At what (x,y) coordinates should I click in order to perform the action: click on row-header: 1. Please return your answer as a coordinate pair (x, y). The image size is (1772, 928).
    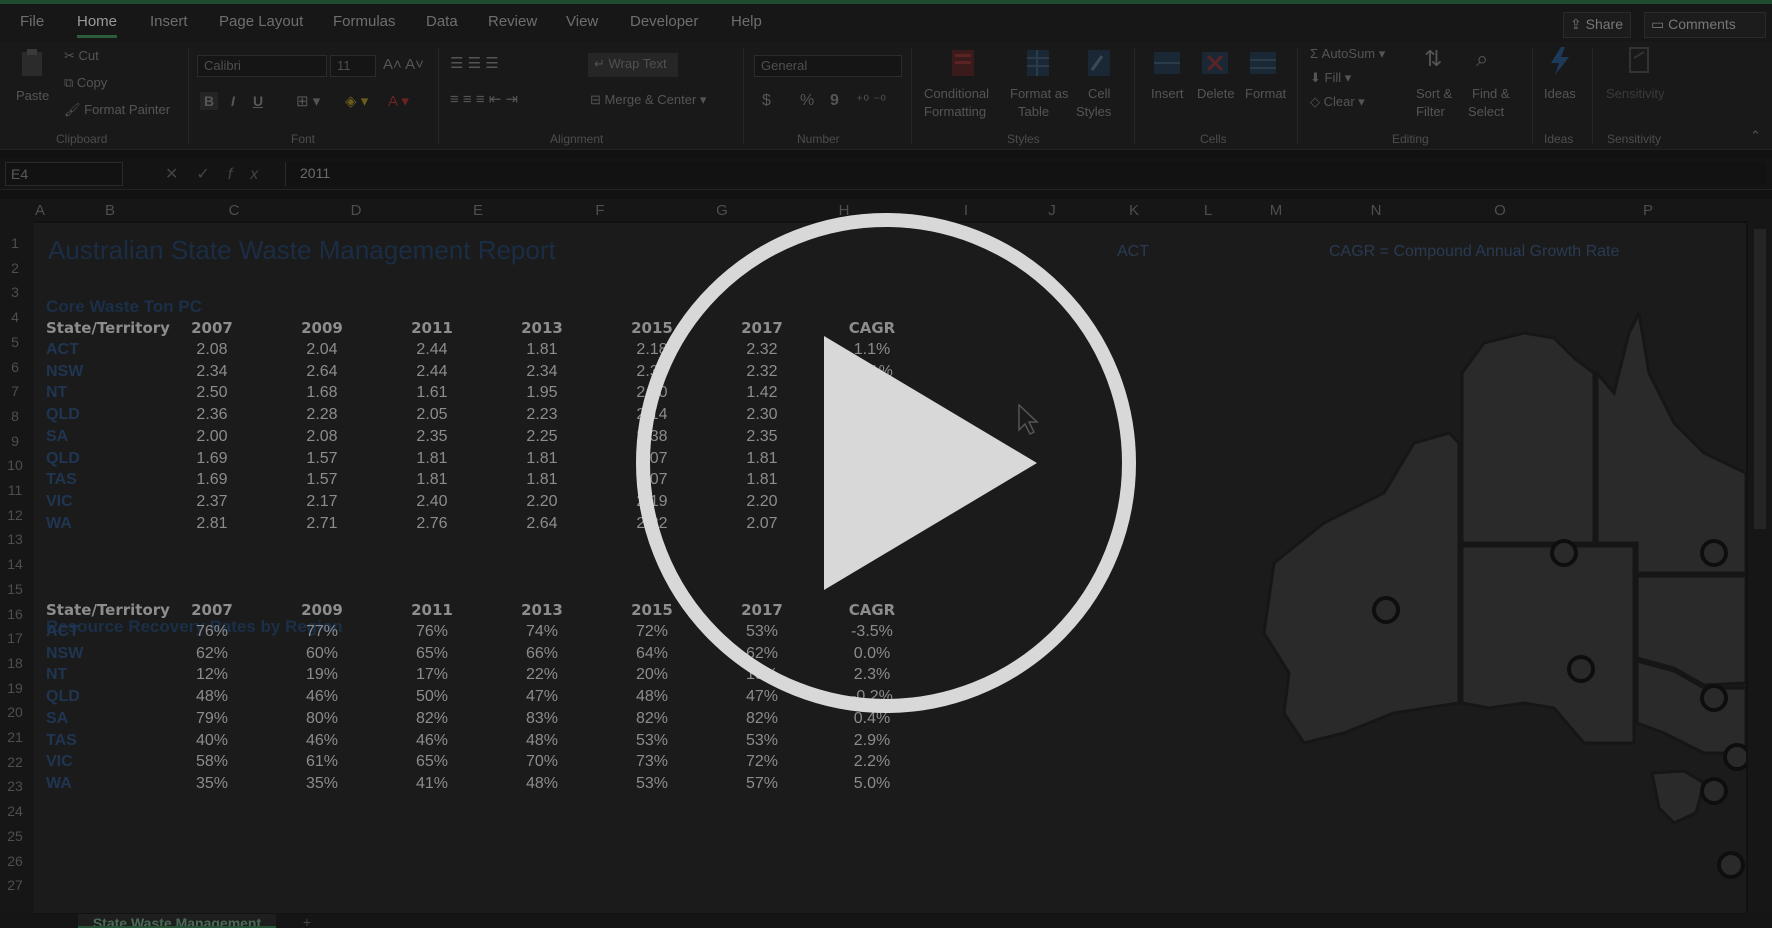
    Looking at the image, I should click on (15, 243).